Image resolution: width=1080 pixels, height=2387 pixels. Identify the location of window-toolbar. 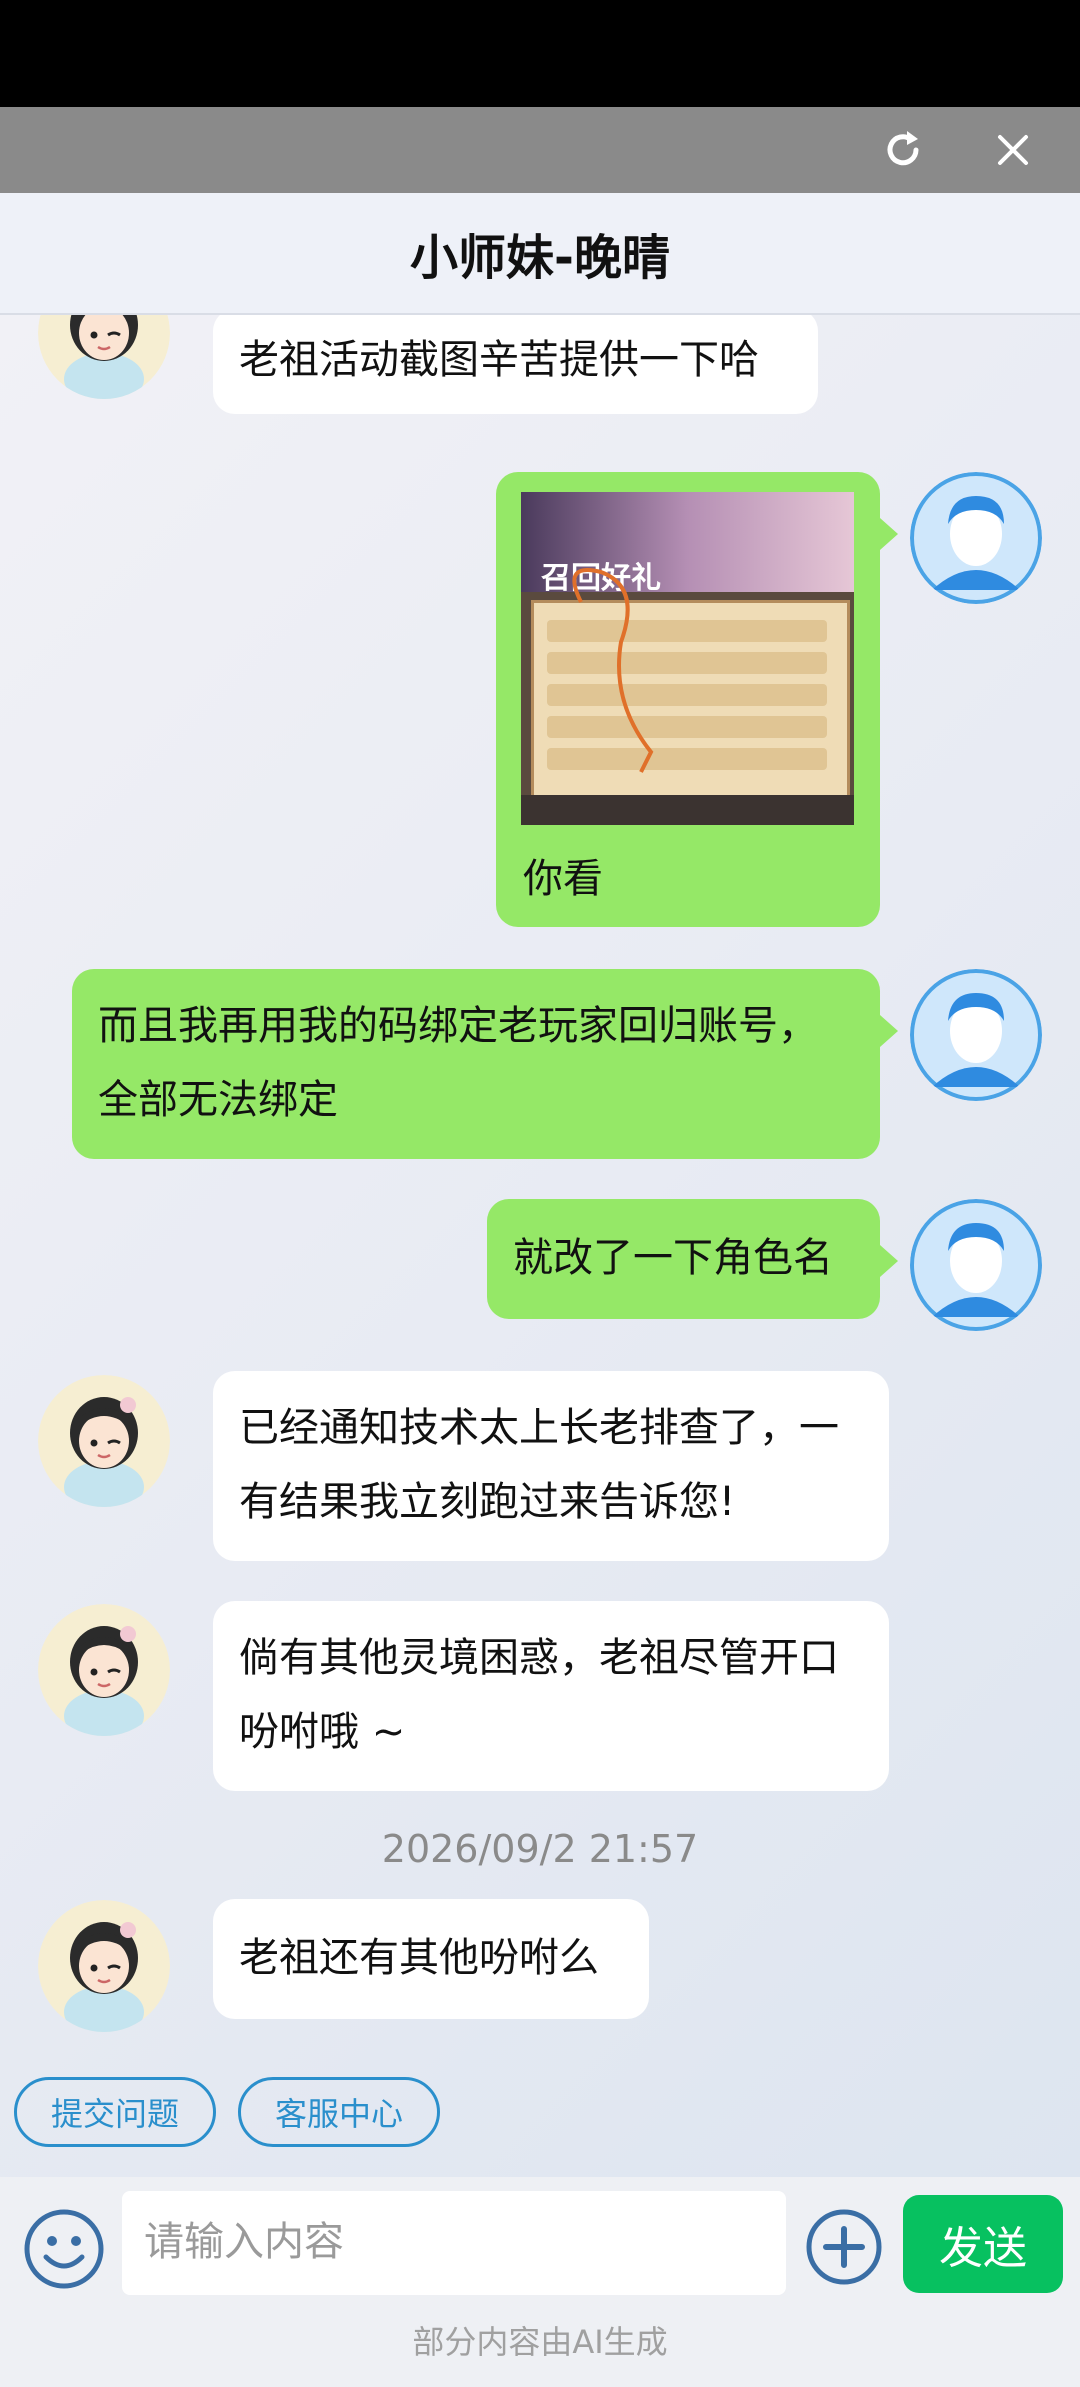
(540, 150).